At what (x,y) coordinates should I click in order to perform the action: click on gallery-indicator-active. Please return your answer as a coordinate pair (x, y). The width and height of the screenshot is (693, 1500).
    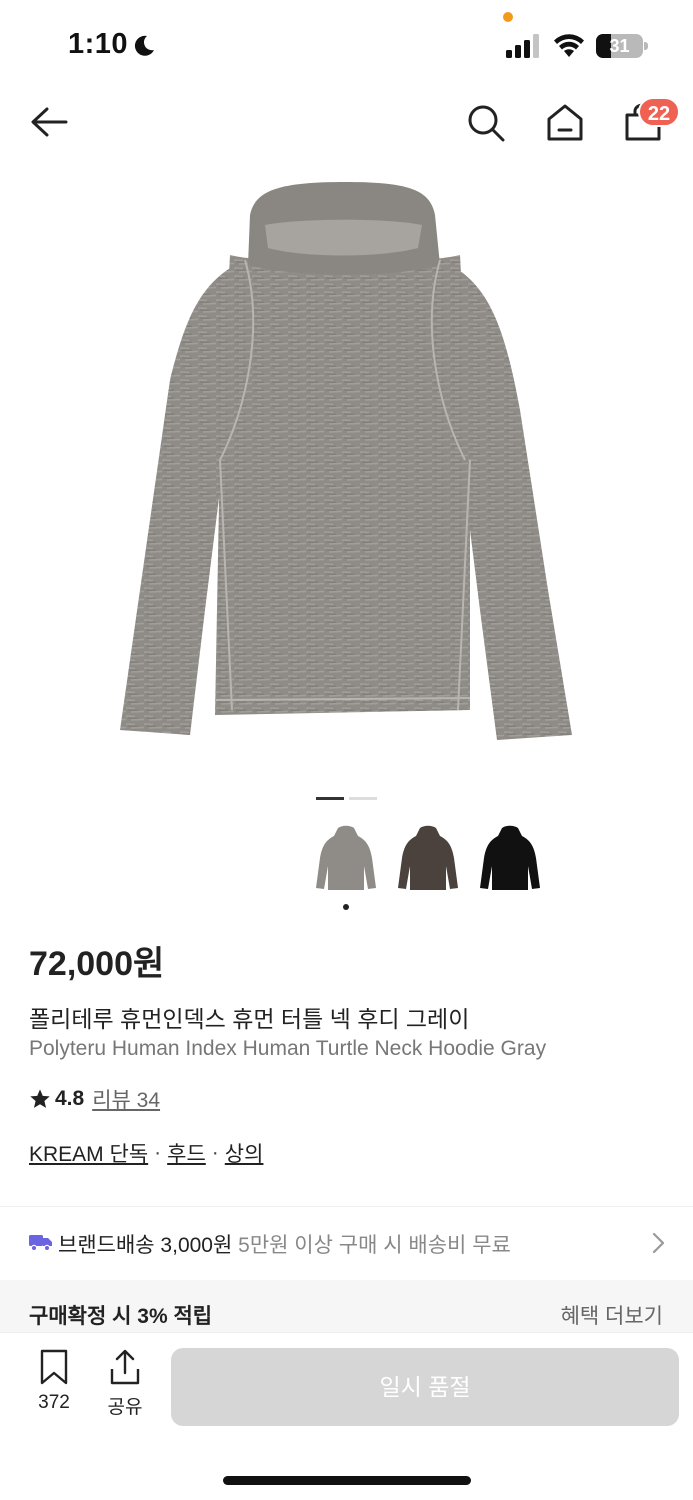
    Looking at the image, I should click on (330, 798).